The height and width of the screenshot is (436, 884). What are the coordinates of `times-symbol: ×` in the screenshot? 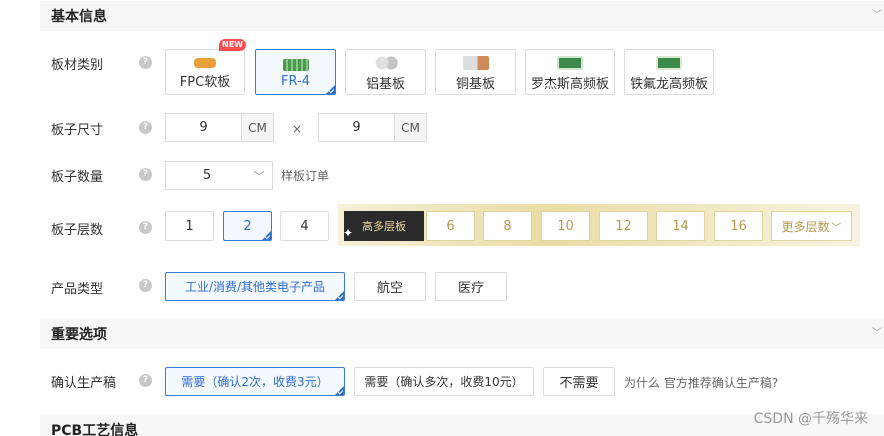 It's located at (297, 129).